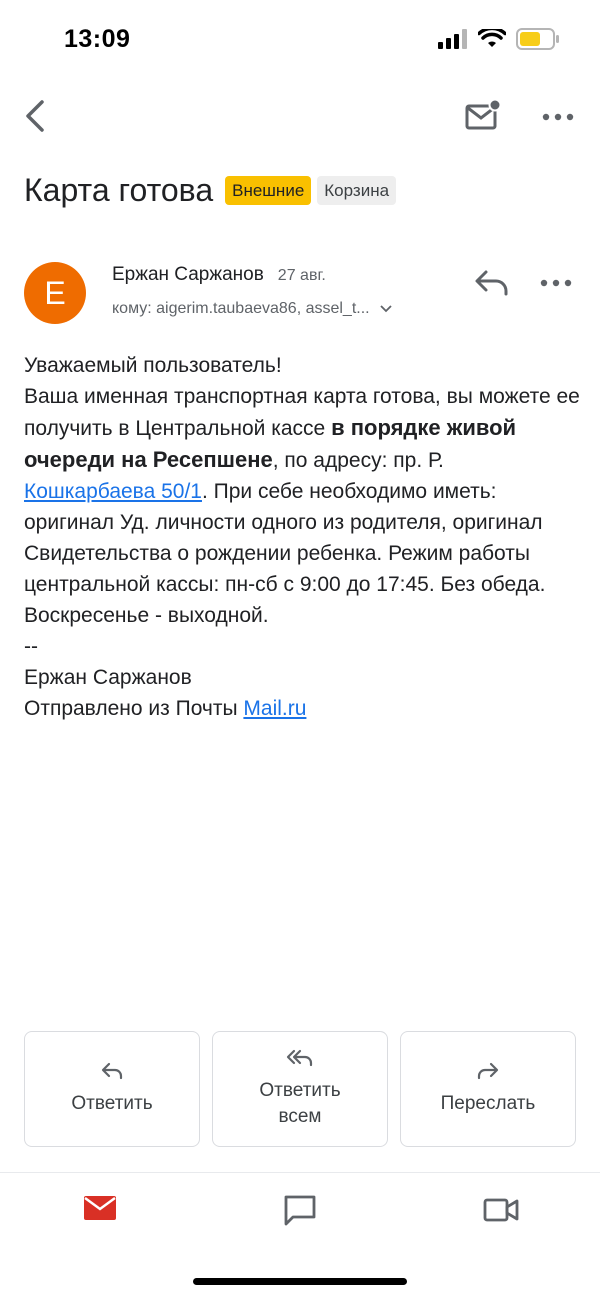 This screenshot has width=600, height=1297. I want to click on email-subject: Карта готова, so click(119, 189).